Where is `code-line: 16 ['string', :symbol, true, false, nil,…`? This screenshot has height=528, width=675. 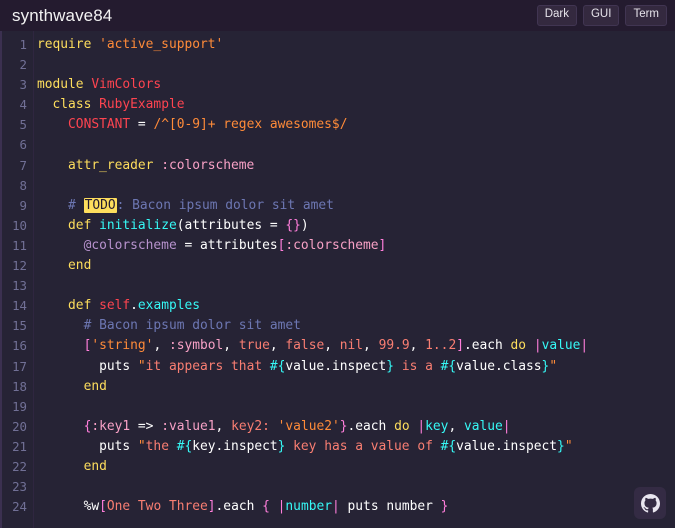
code-line: 16 ['string', :symbol, true, false, nil,… is located at coordinates (337, 346).